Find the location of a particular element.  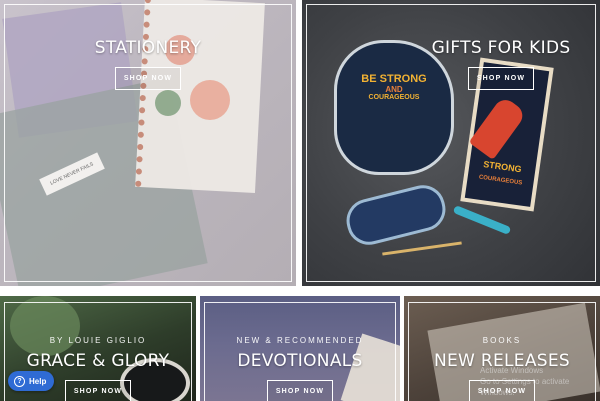

stationery-shop-now-button: SHOP NOW is located at coordinates (148, 78).